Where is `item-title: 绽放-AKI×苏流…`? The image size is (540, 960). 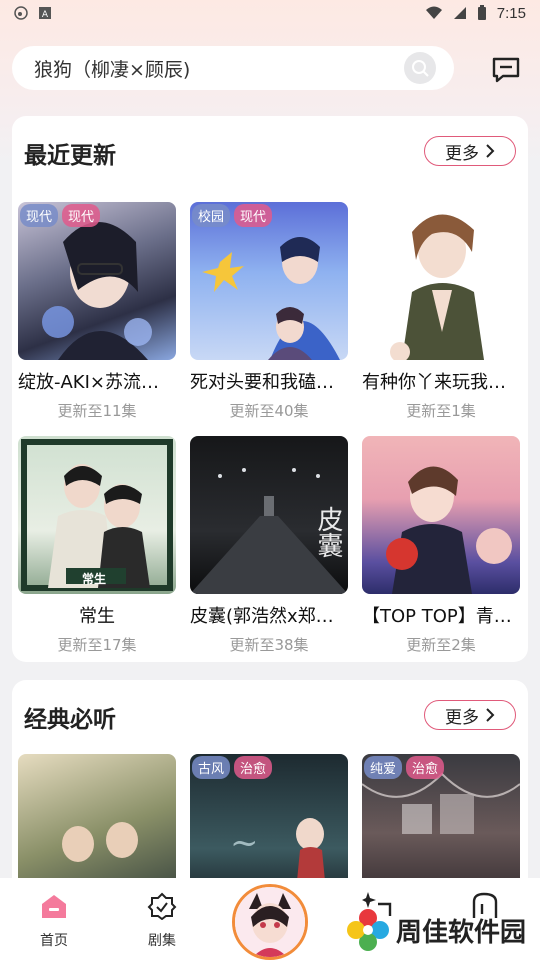
item-title: 绽放-AKI×苏流… is located at coordinates (89, 382).